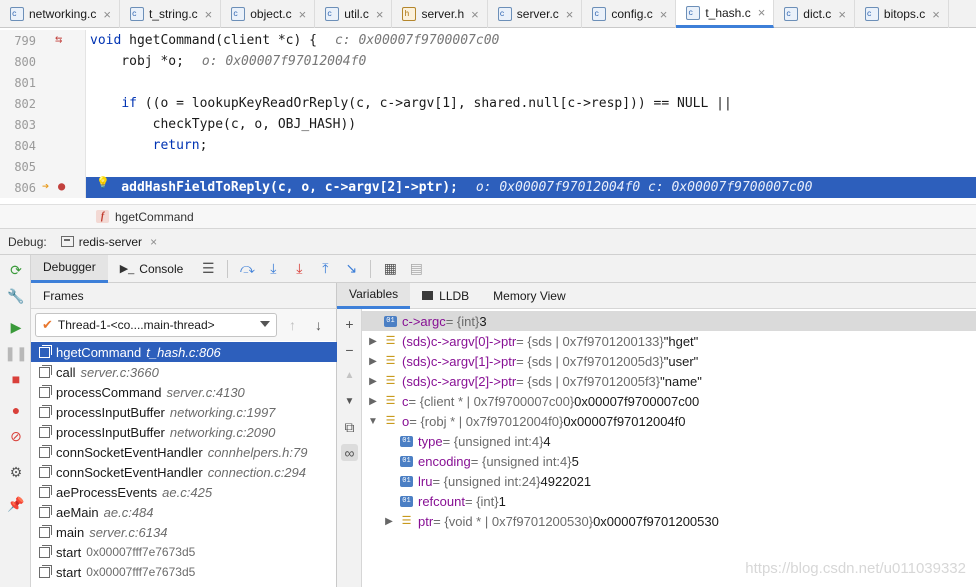 The width and height of the screenshot is (976, 587). I want to click on evaluate-expression-icon: ▦, so click(390, 269).